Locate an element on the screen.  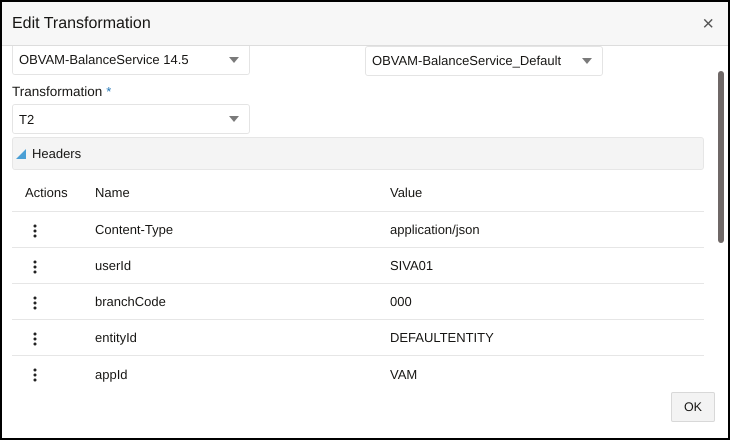
table-cell-text: application/json is located at coordinates (435, 230).